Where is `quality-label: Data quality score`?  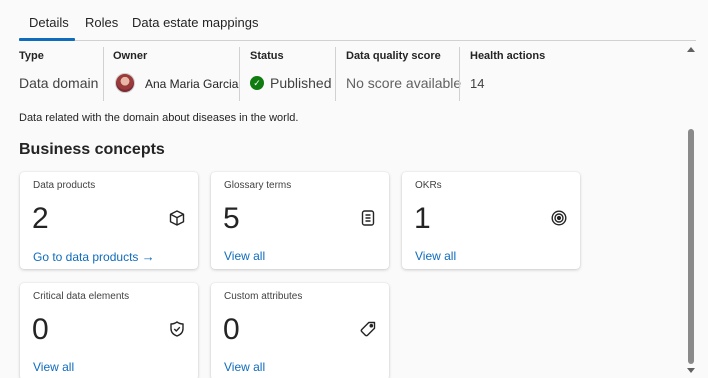 quality-label: Data quality score is located at coordinates (393, 56).